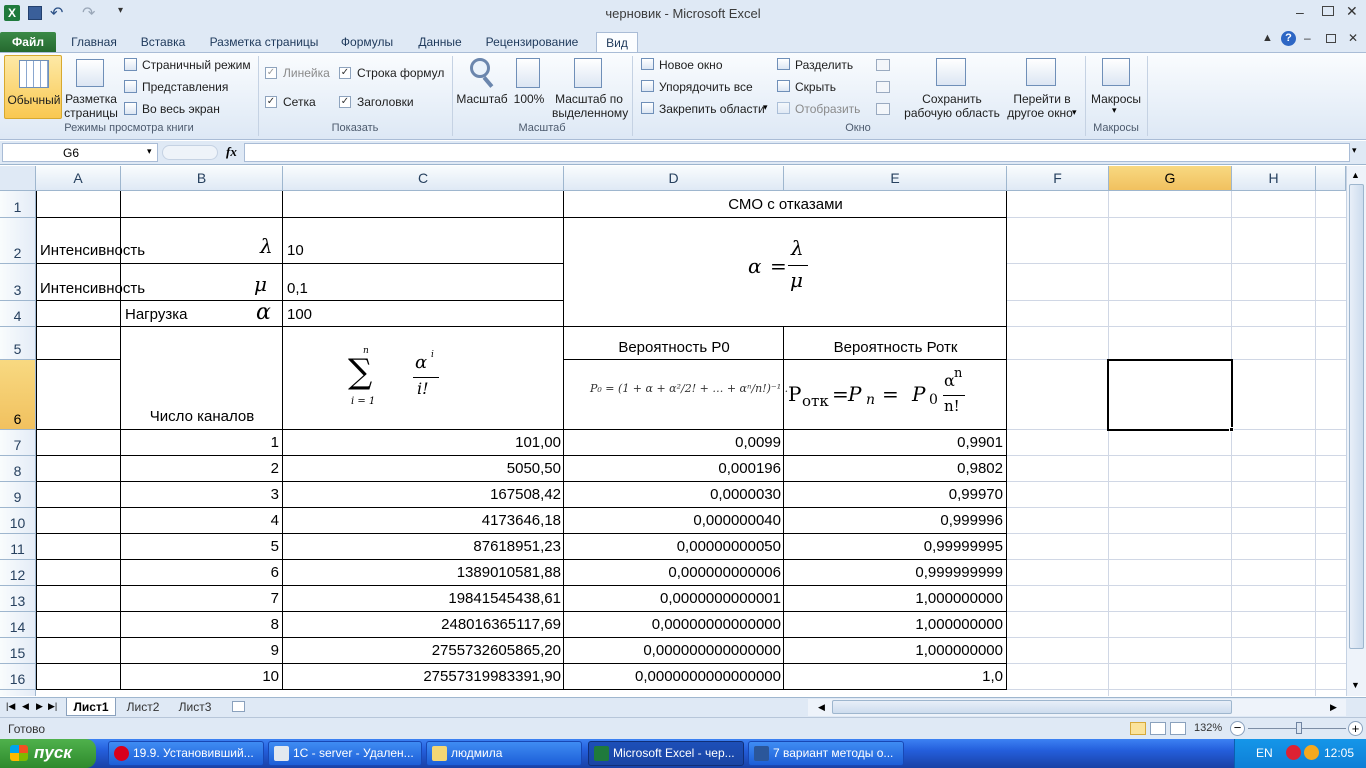 The height and width of the screenshot is (768, 1366). Describe the element at coordinates (190, 152) in the screenshot. I see `formula-bar-grip-icon` at that location.